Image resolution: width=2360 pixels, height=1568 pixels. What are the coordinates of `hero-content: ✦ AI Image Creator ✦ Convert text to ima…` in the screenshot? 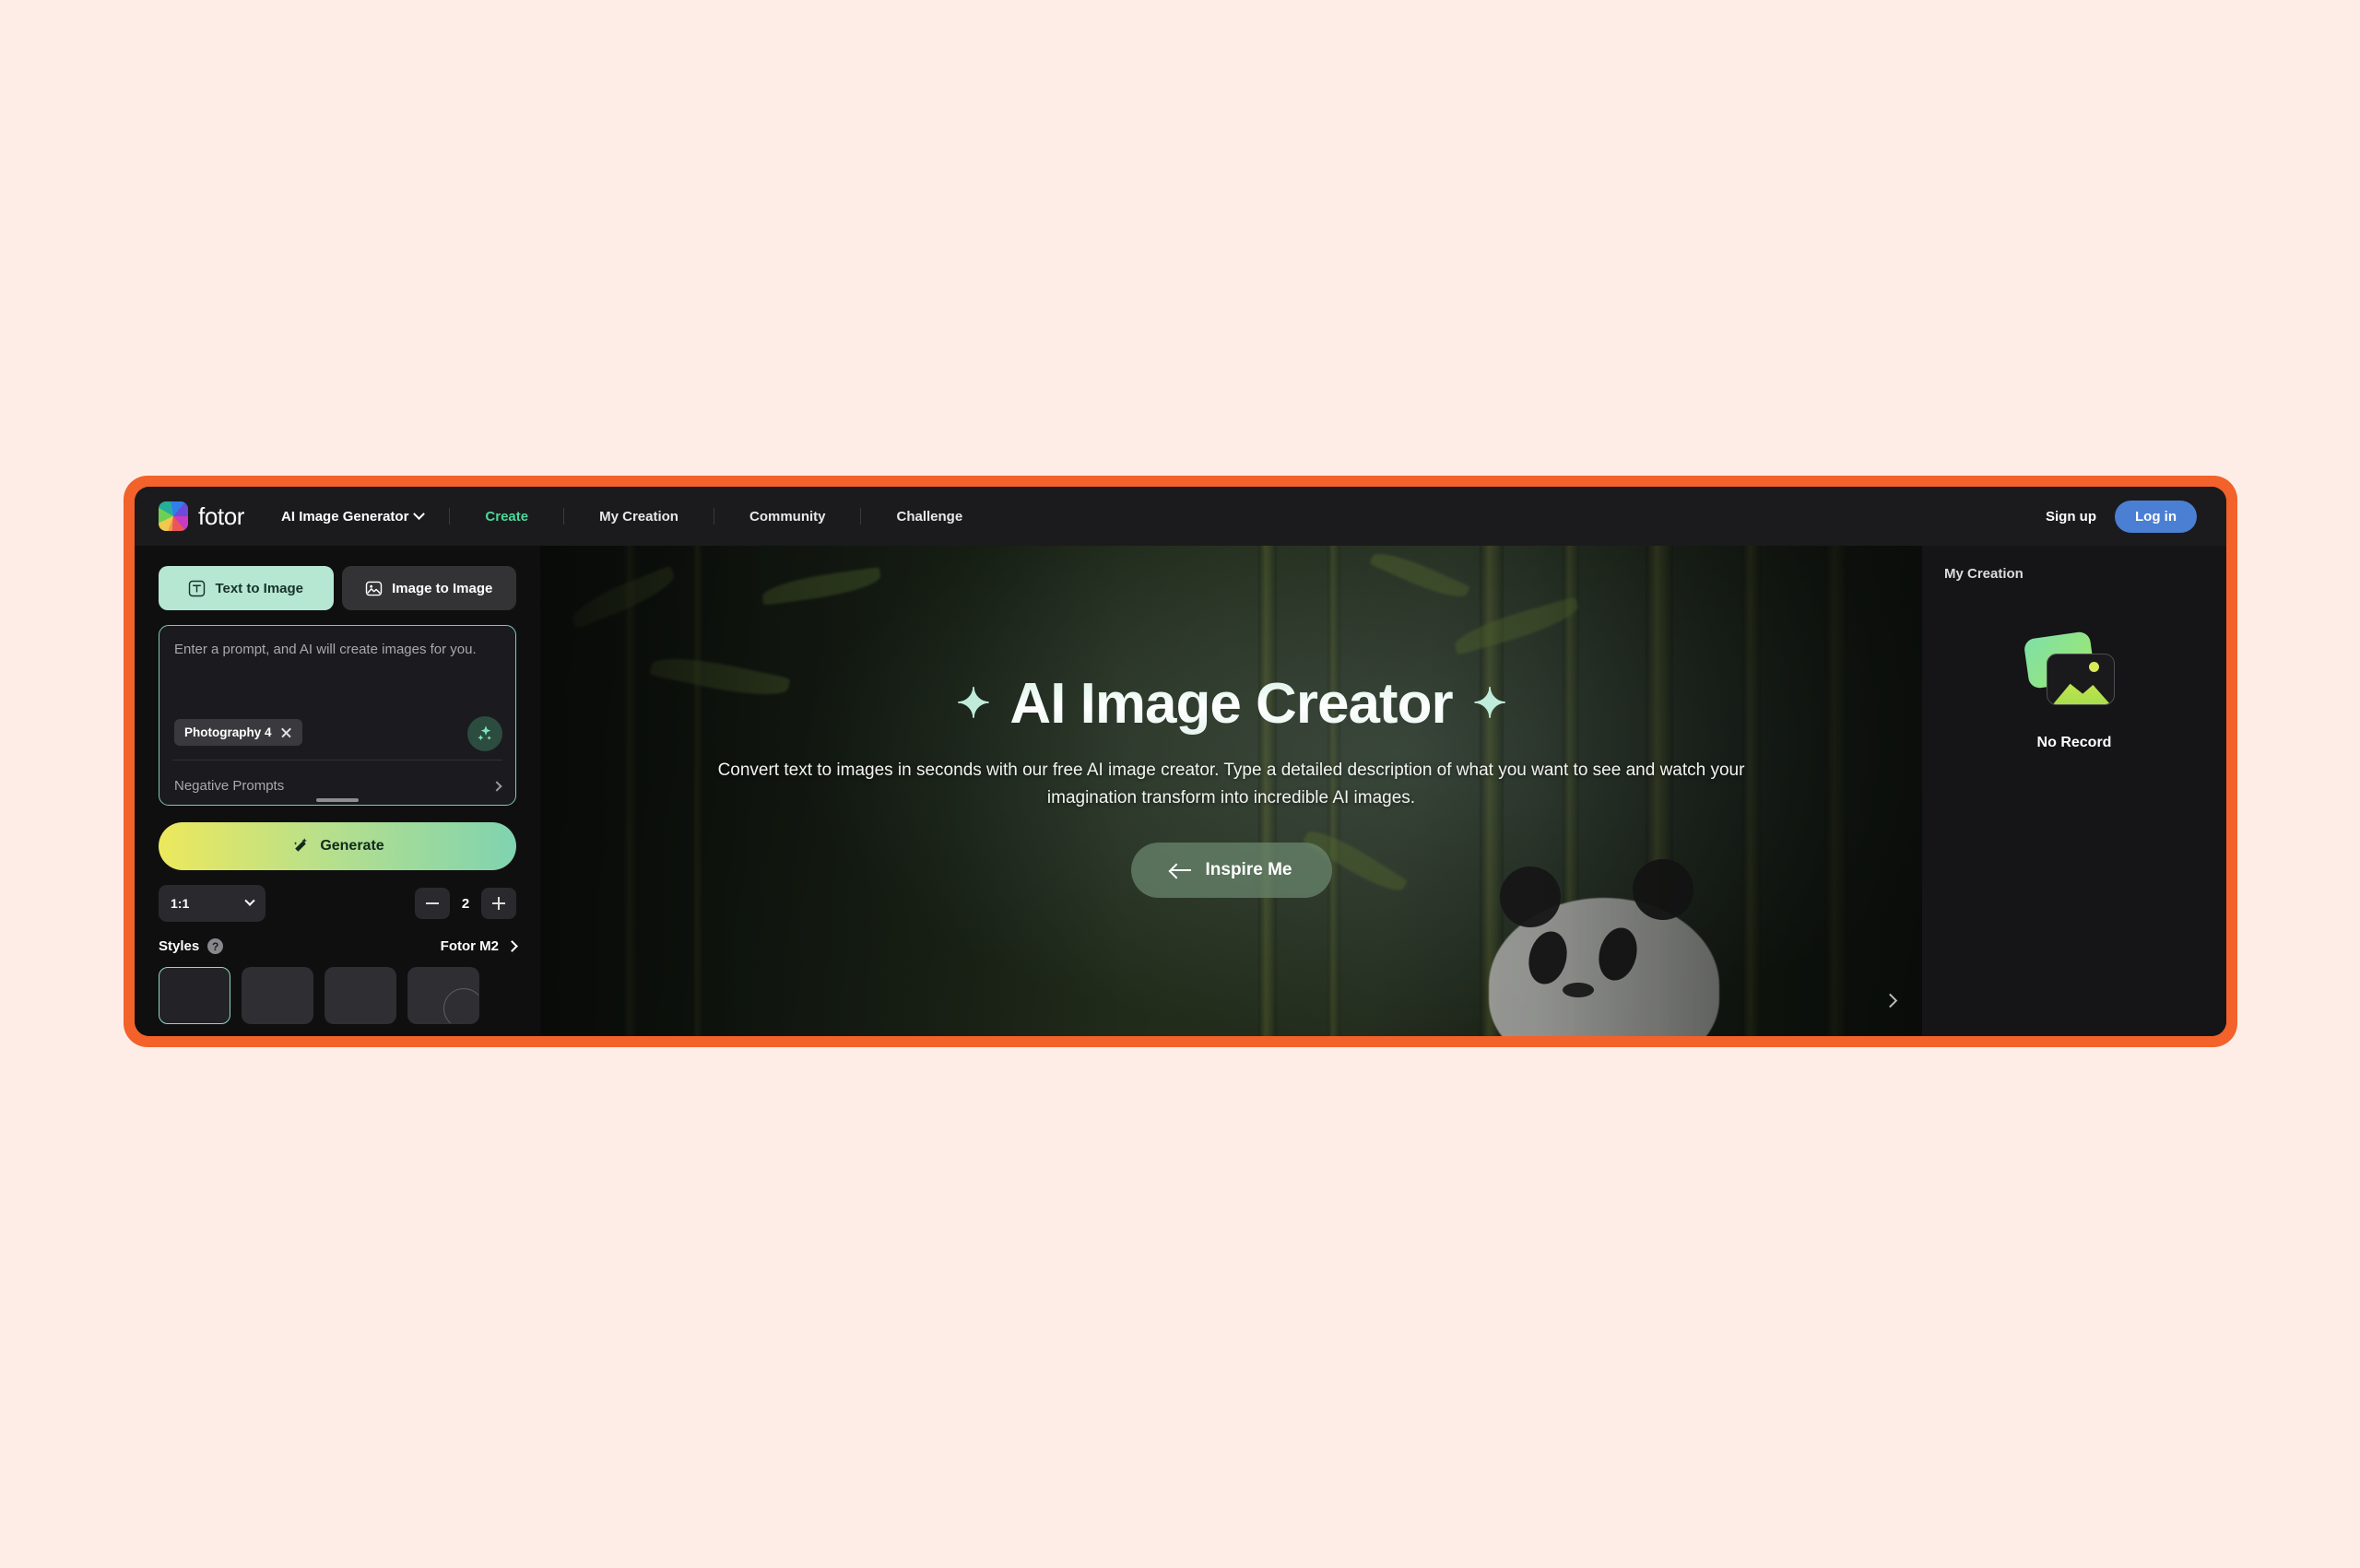 It's located at (1231, 791).